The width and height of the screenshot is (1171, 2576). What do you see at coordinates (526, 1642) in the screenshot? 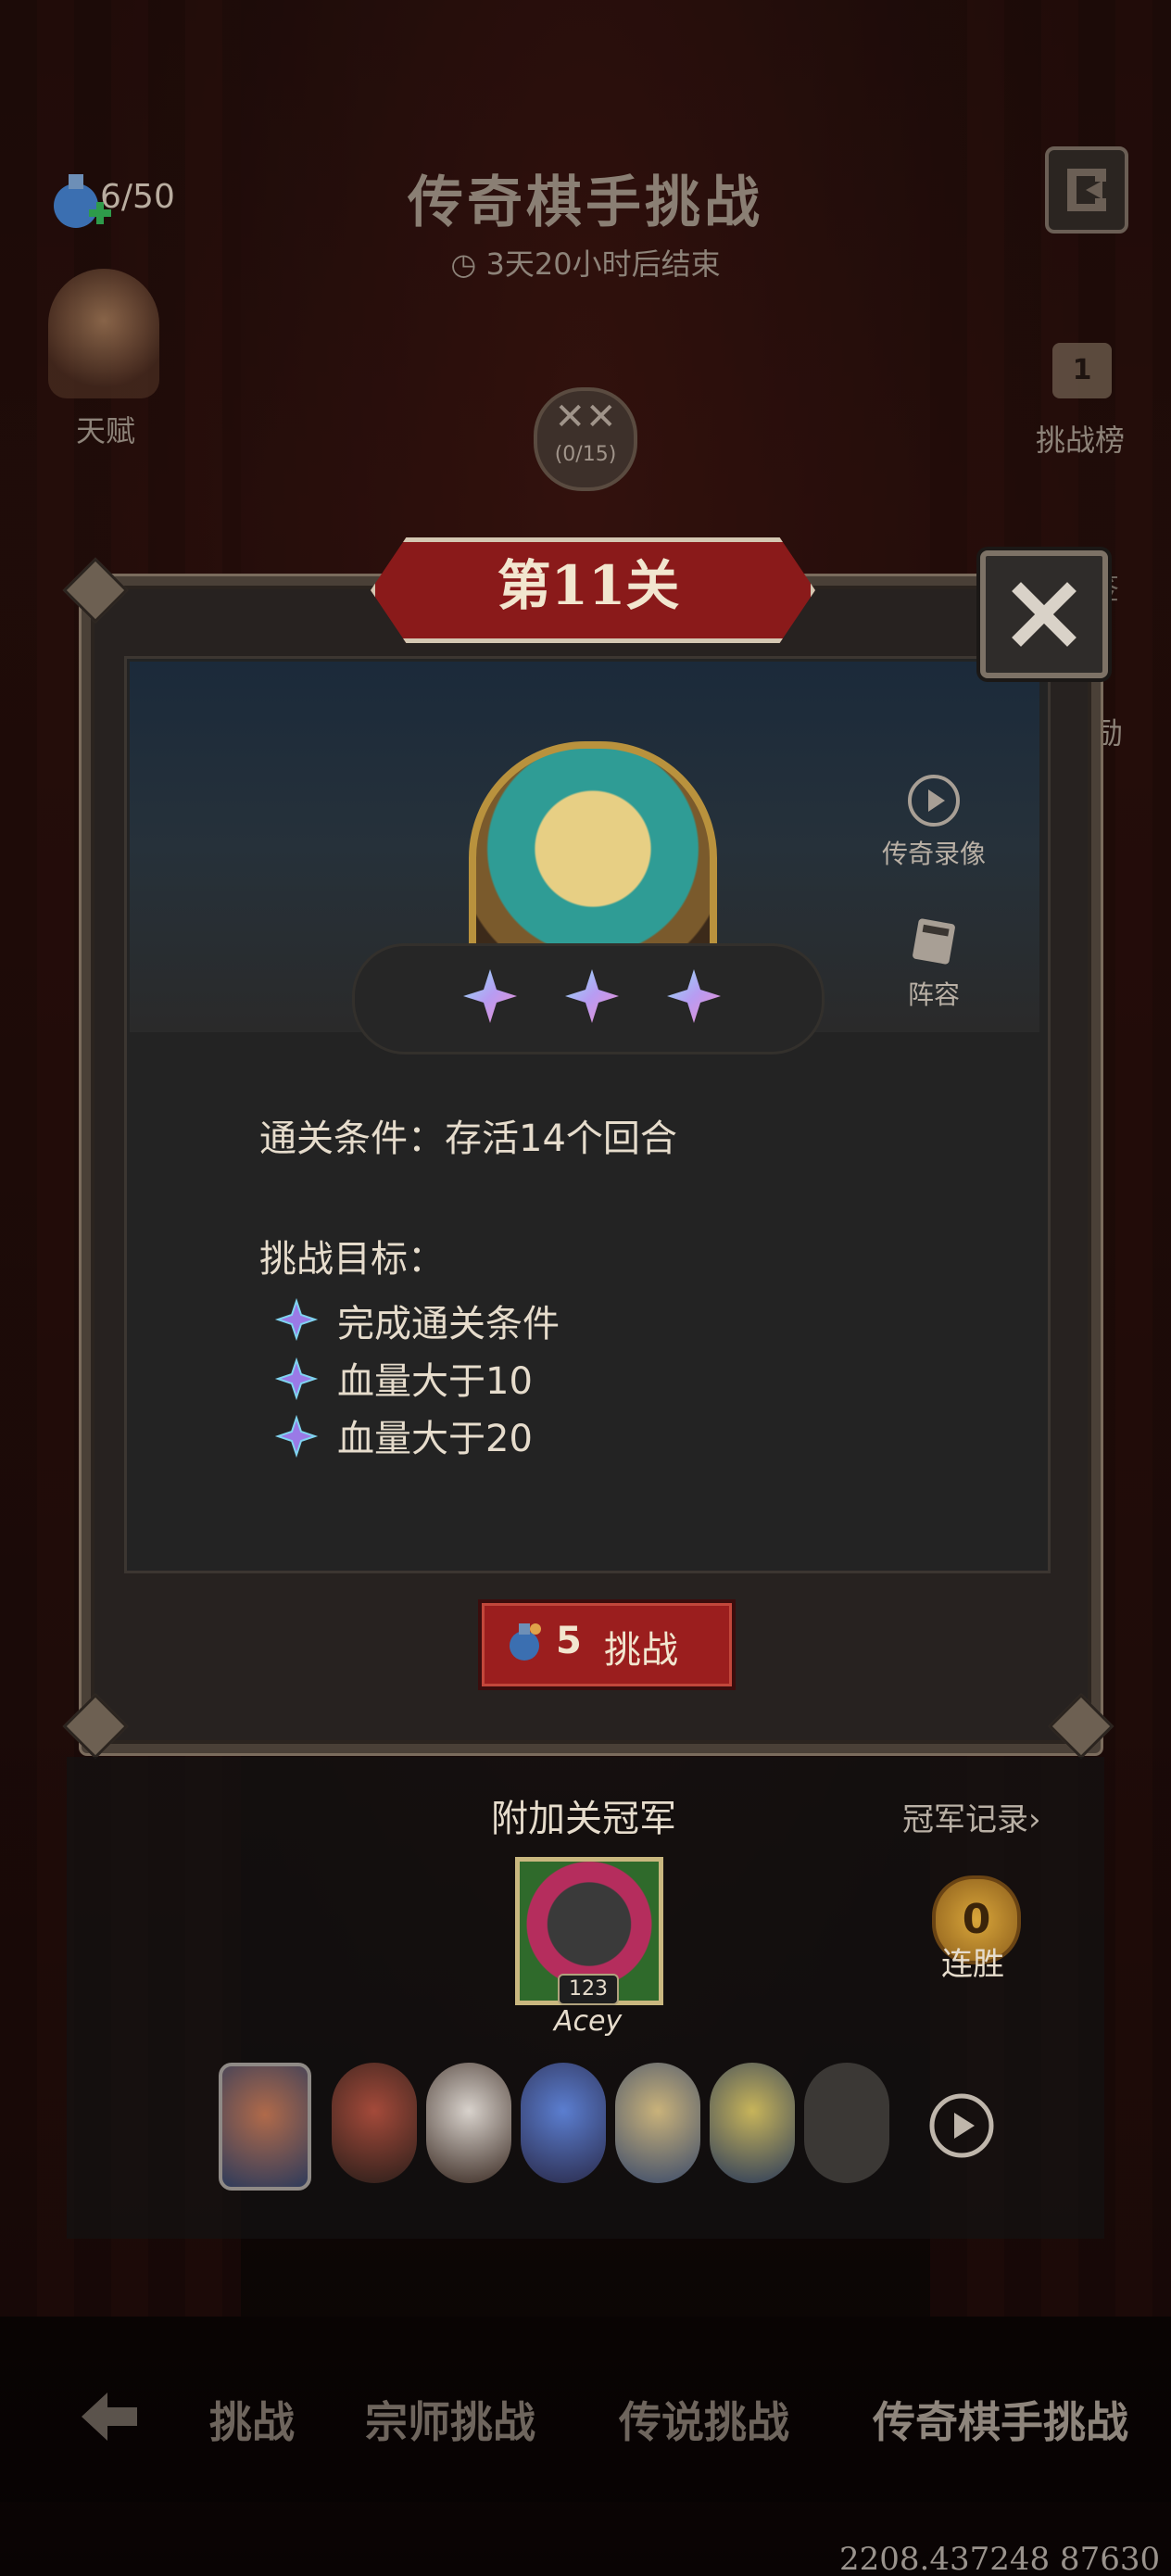
I see `potion-icon` at bounding box center [526, 1642].